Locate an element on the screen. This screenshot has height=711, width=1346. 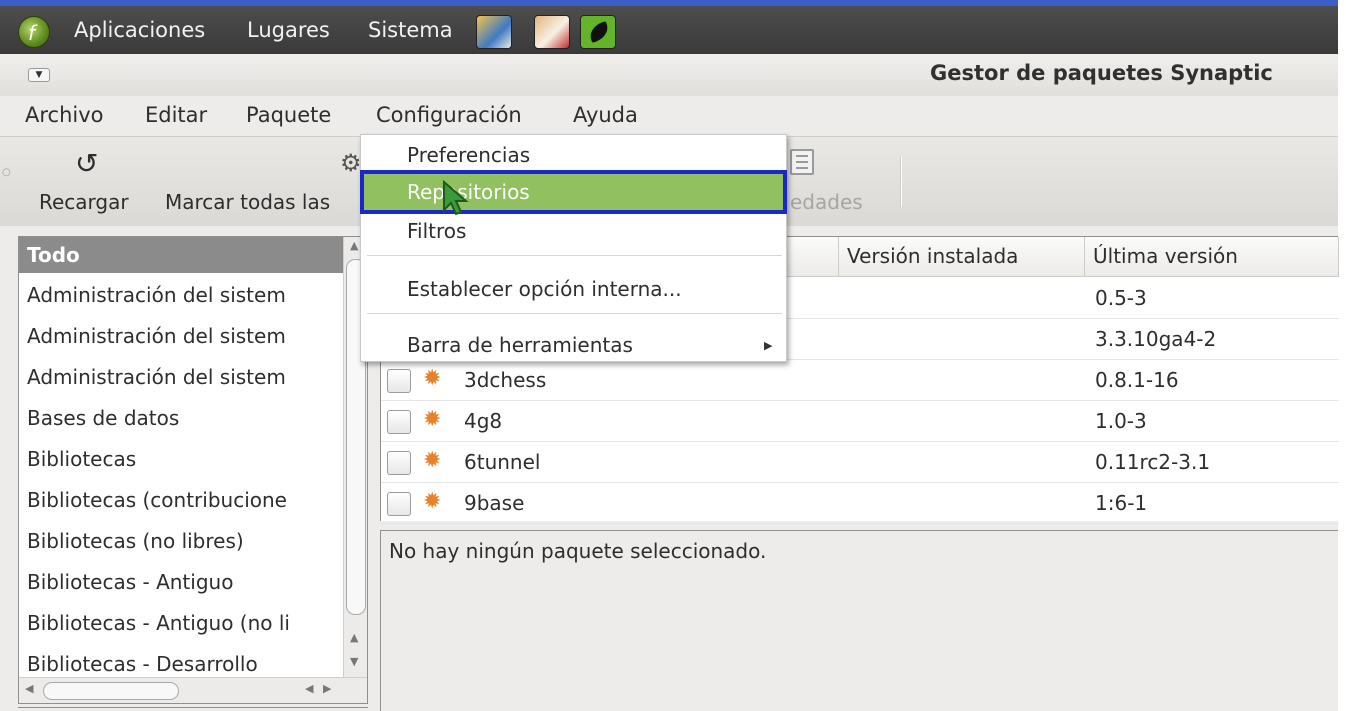
window-menu-chevron-icon: ▼ is located at coordinates (39, 75).